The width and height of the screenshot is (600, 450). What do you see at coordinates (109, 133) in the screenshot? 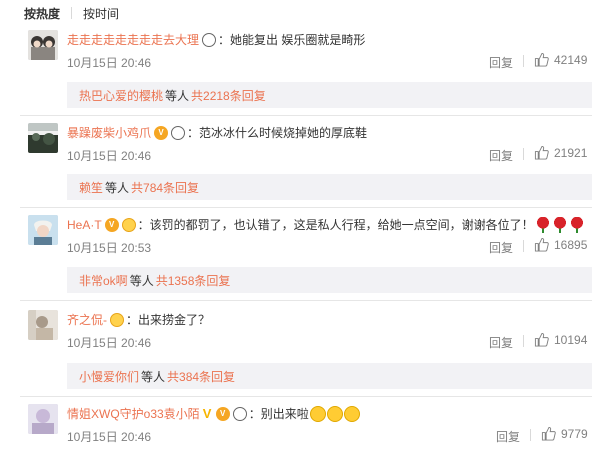
I see `comment-username: 暴躁废柴小鸡爪` at bounding box center [109, 133].